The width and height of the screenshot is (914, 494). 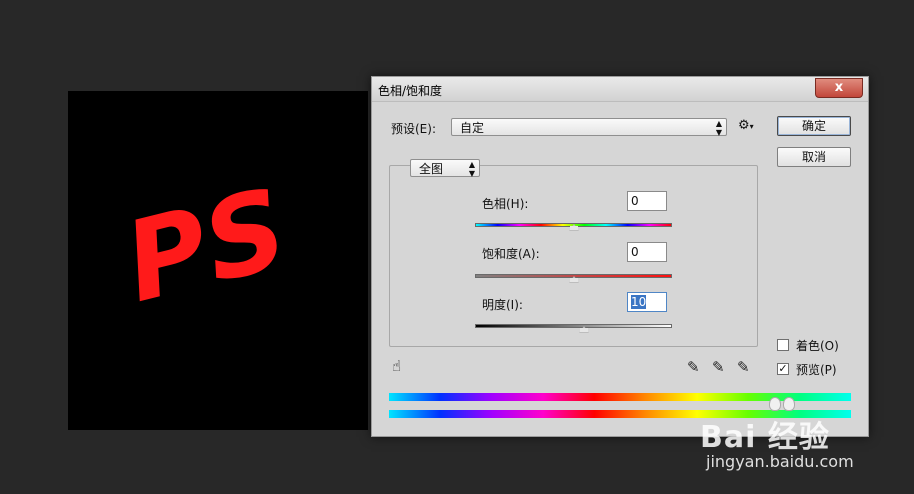 What do you see at coordinates (816, 370) in the screenshot?
I see `preview-label: 预览(P)` at bounding box center [816, 370].